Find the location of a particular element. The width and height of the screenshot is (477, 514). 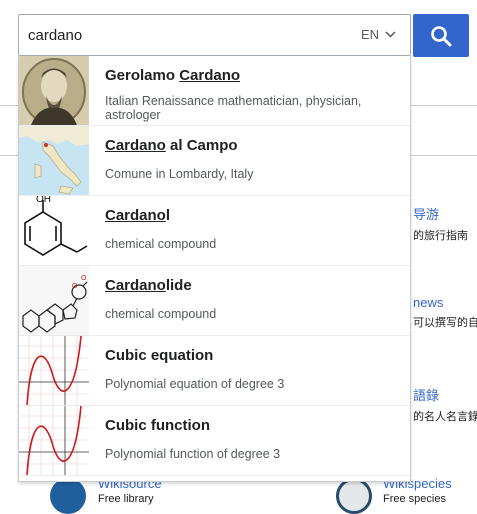

portrait-thumbnail is located at coordinates (54, 90).